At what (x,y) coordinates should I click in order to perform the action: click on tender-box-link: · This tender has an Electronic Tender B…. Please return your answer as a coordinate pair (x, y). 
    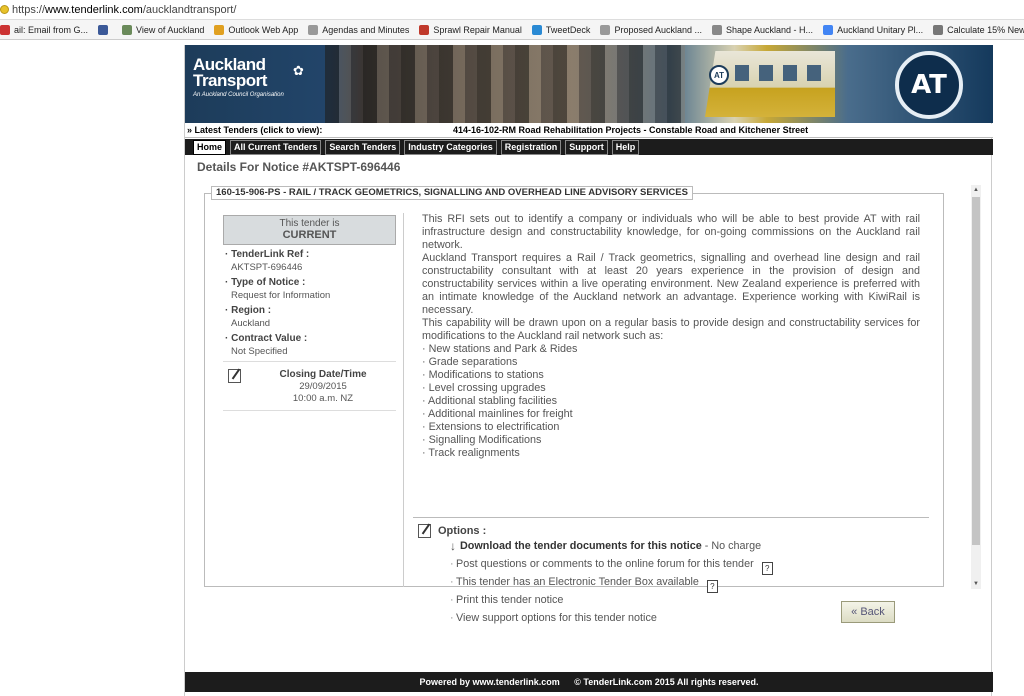
    Looking at the image, I should click on (671, 584).